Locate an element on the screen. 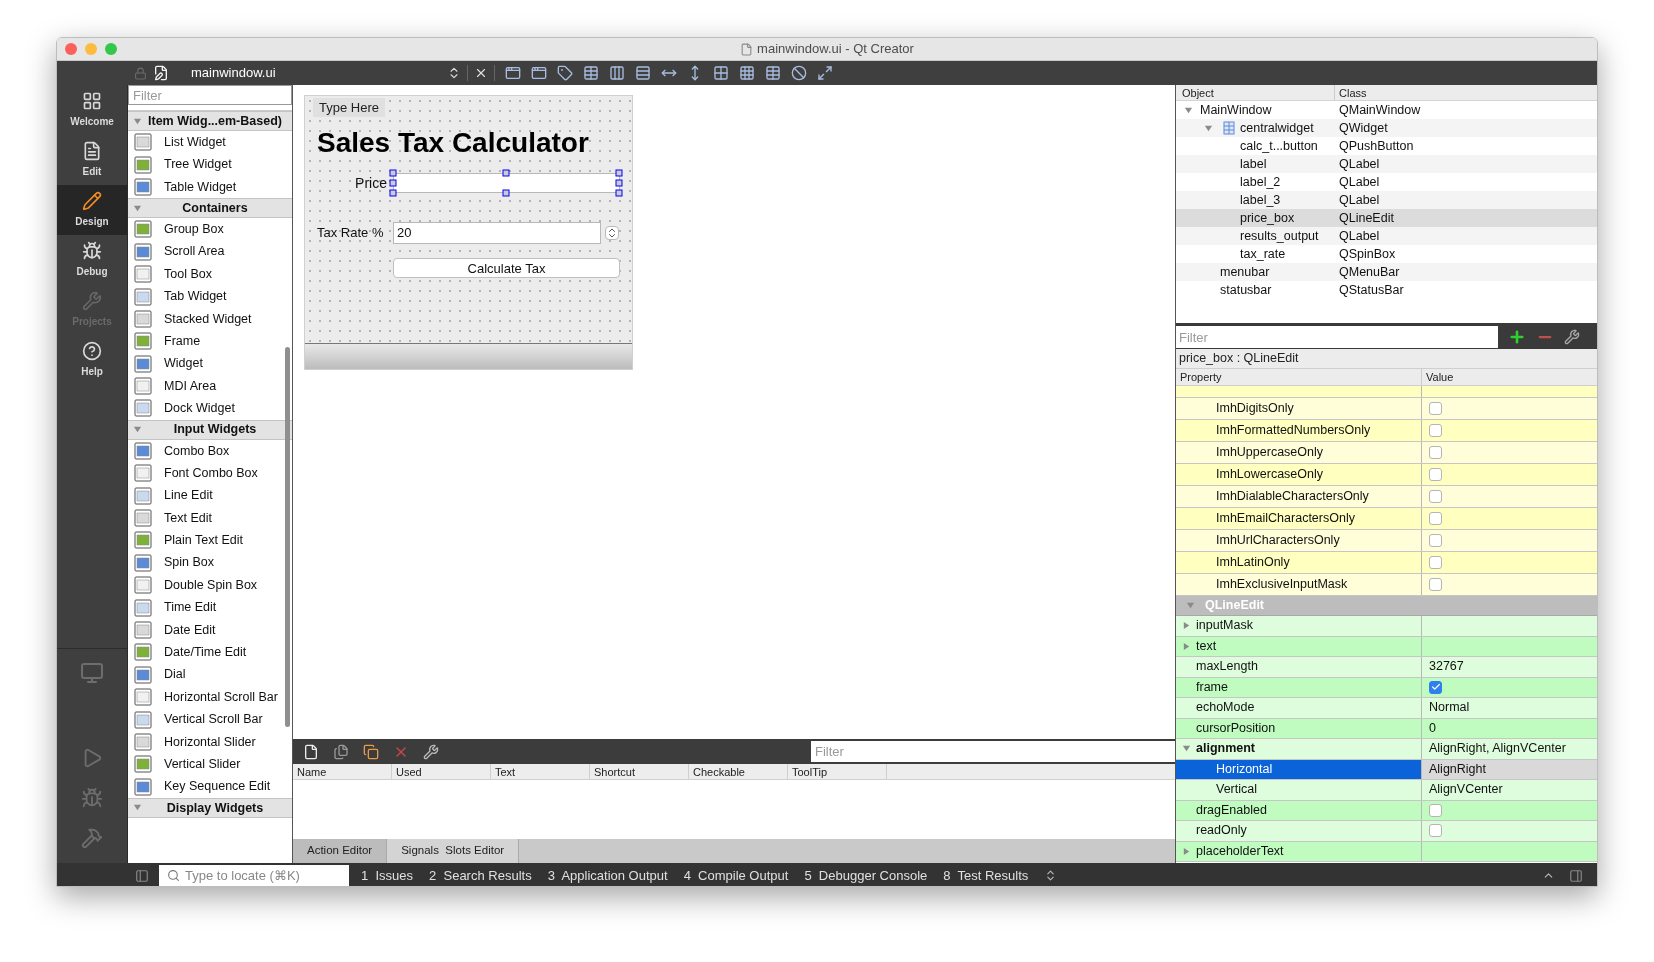 This screenshot has width=1654, height=962. form-icon is located at coordinates (591, 73).